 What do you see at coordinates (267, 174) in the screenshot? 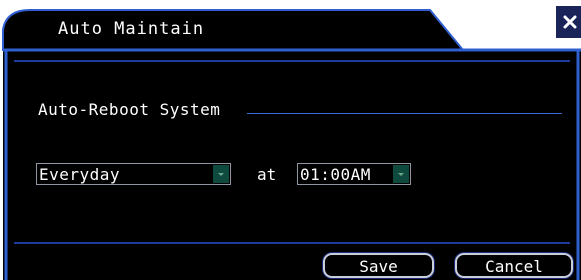
I see `at-label: at` at bounding box center [267, 174].